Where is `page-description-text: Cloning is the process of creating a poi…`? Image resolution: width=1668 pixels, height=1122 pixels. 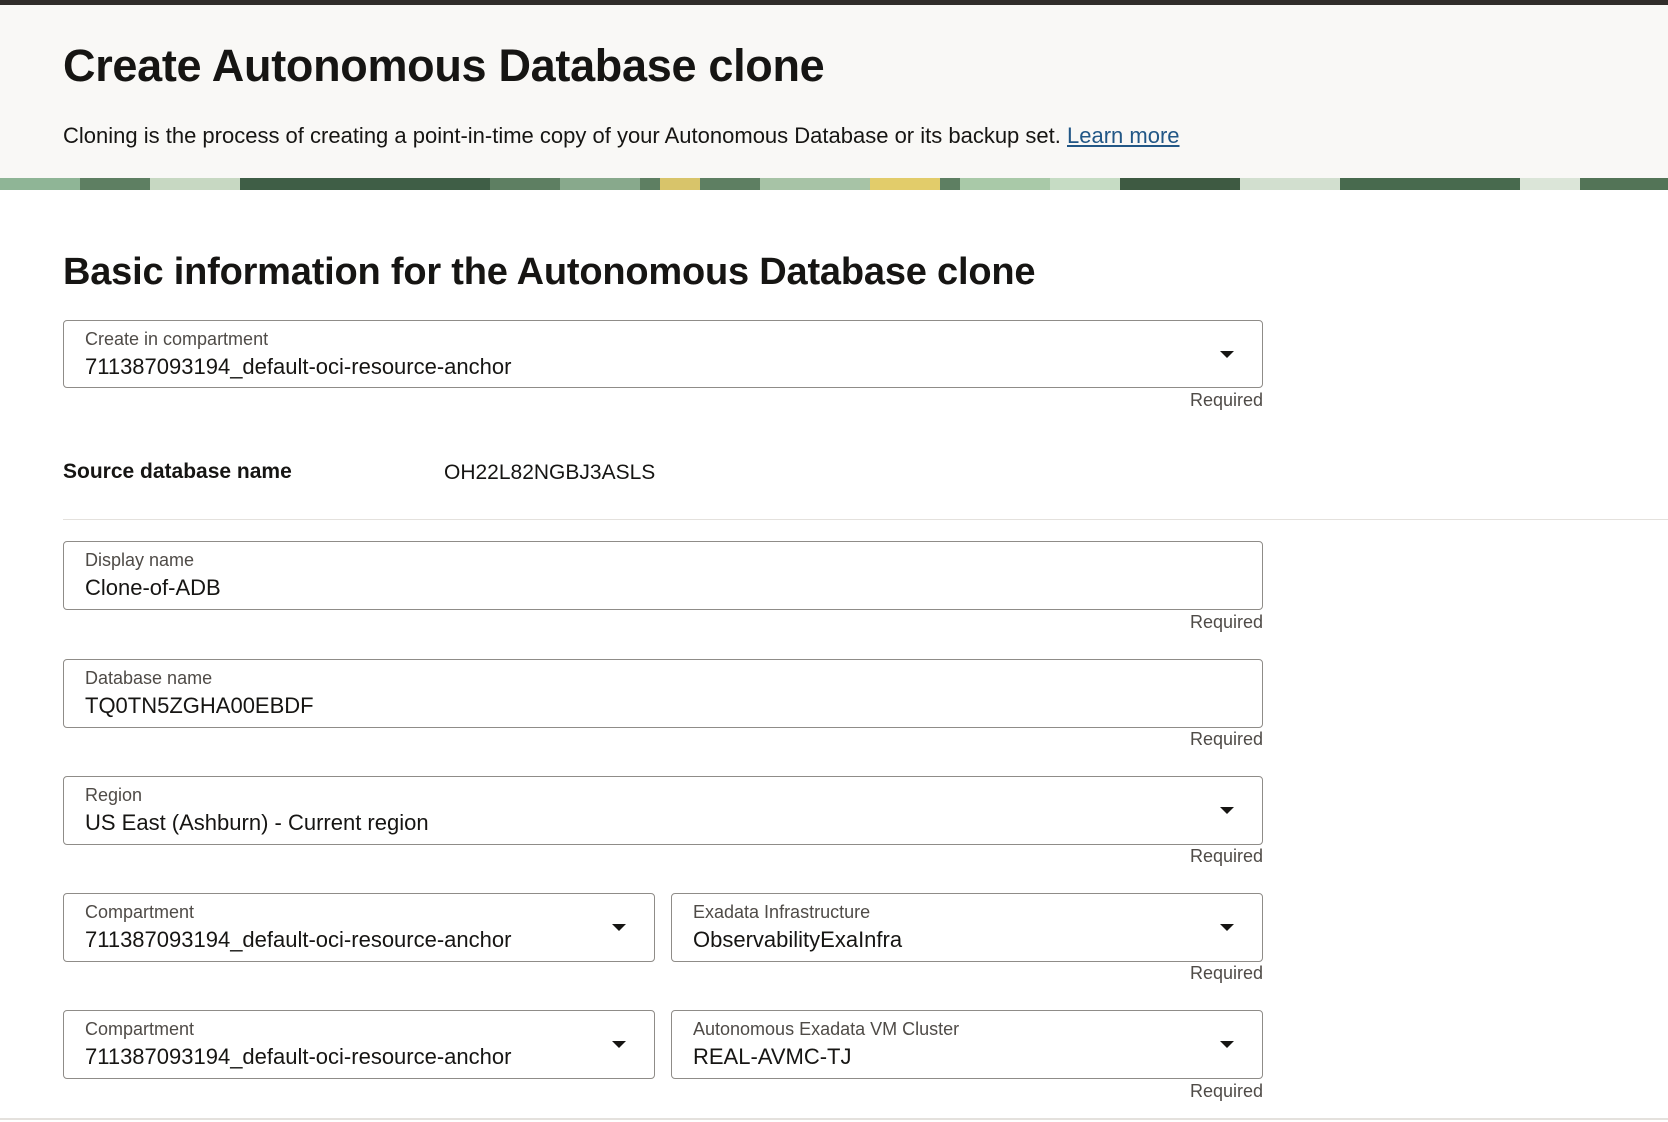 page-description-text: Cloning is the process of creating a poi… is located at coordinates (562, 135).